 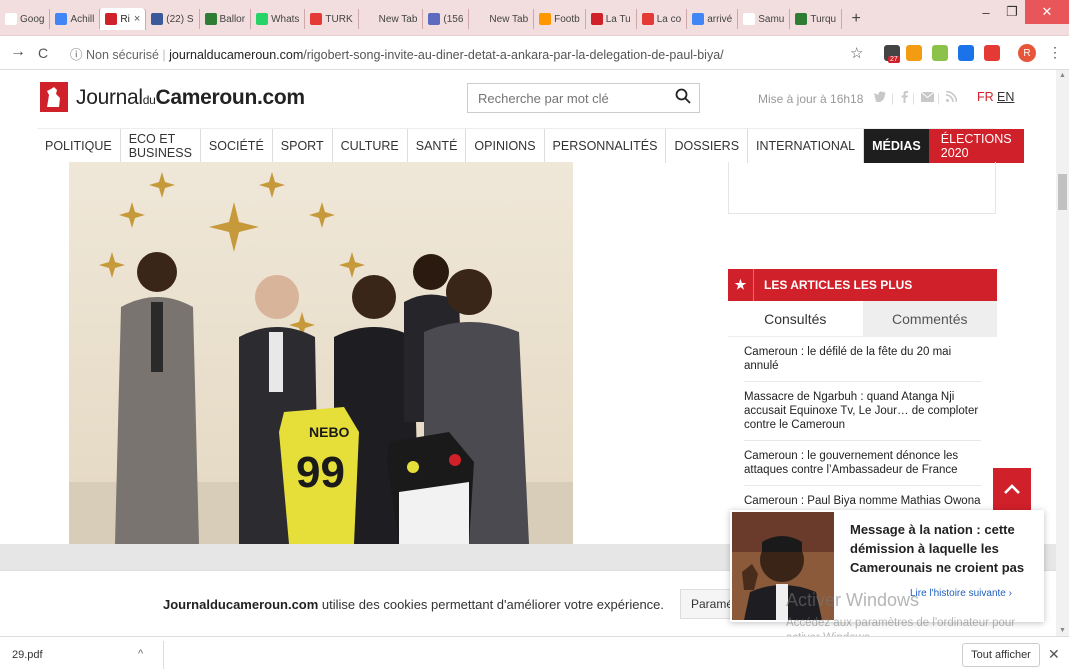 What do you see at coordinates (563, 98) in the screenshot?
I see `search-input` at bounding box center [563, 98].